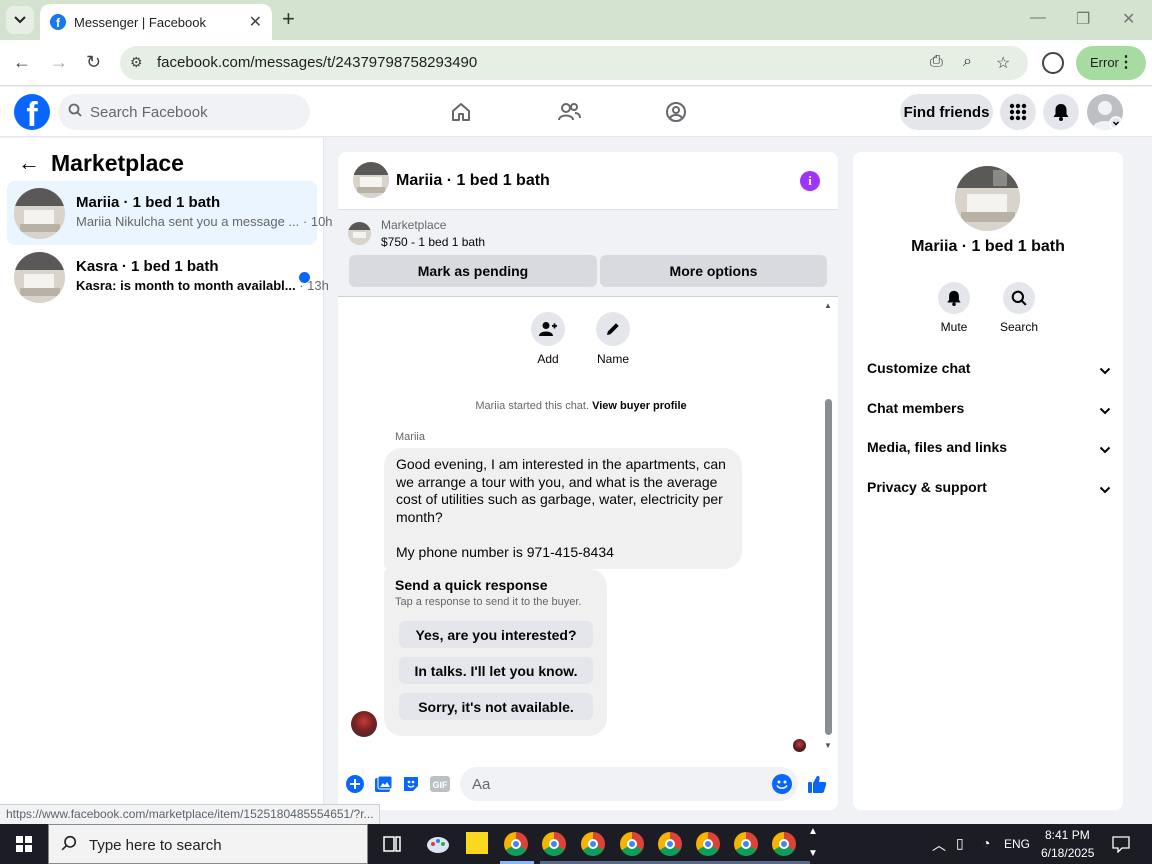  What do you see at coordinates (569, 112) in the screenshot?
I see `friends-icon` at bounding box center [569, 112].